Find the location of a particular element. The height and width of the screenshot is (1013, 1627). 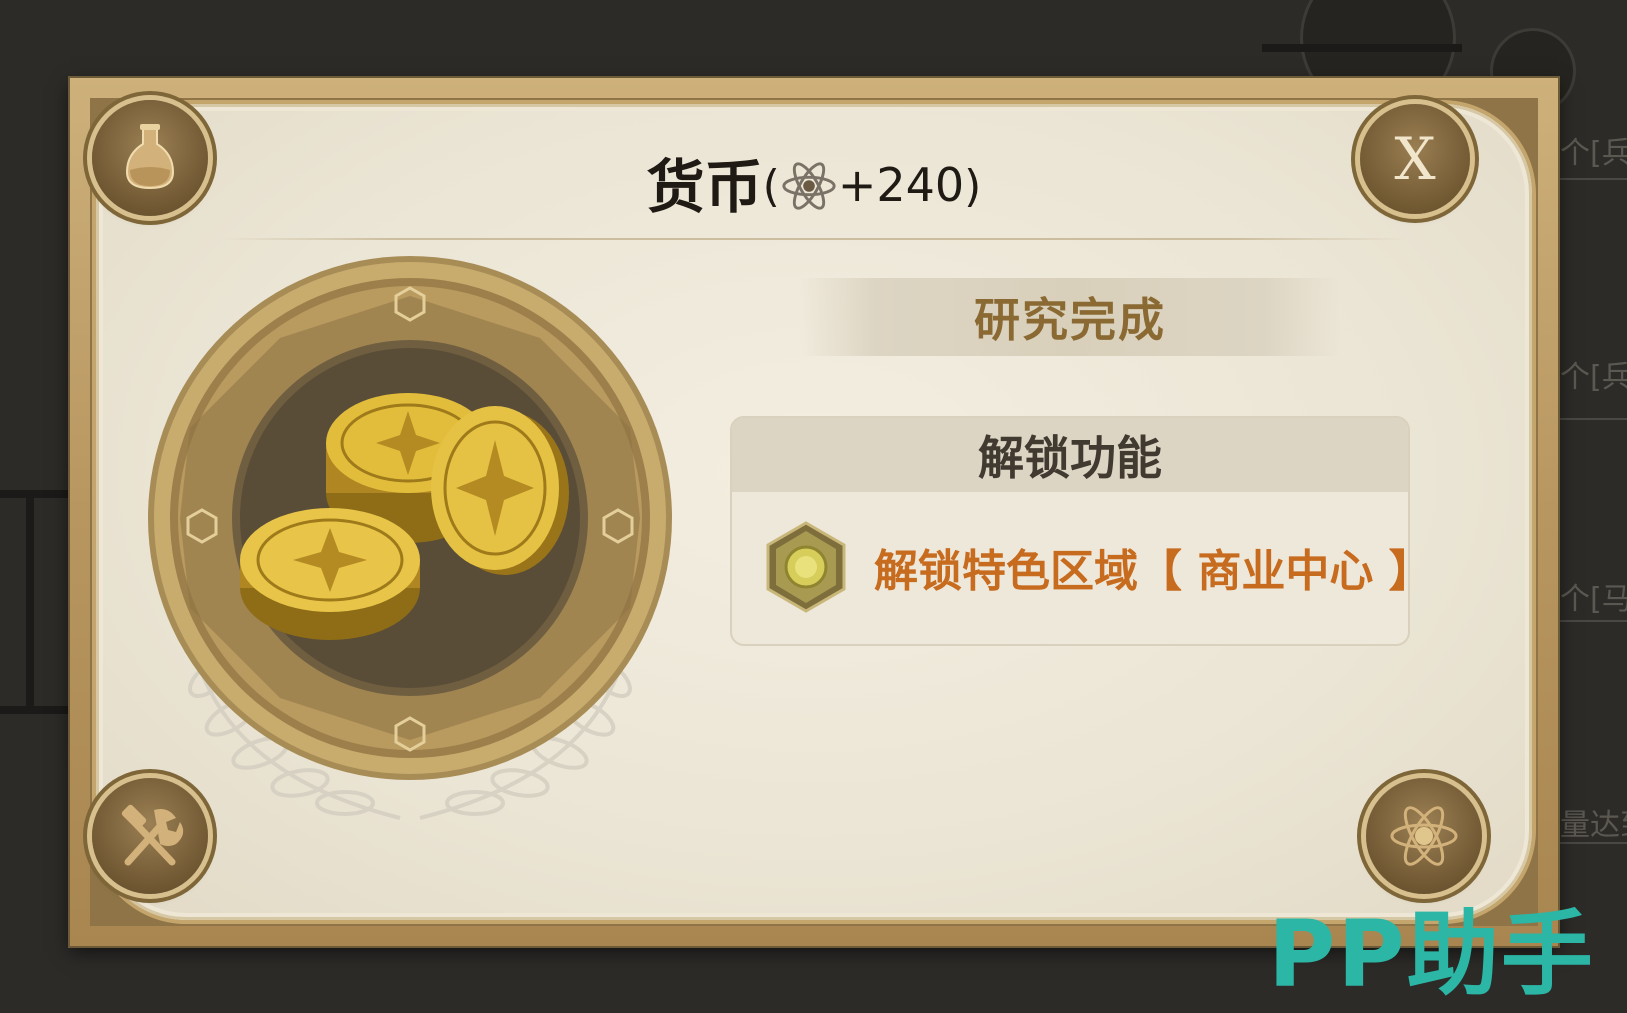

research-complete-banner: 研究完成 is located at coordinates (1070, 317).